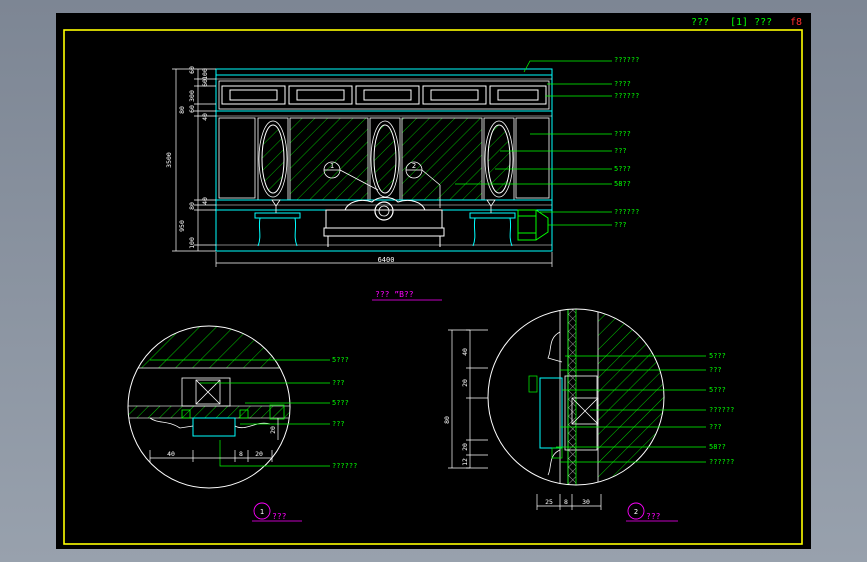  What do you see at coordinates (340, 403) in the screenshot?
I see `detail1-leader-2: 5???` at bounding box center [340, 403].